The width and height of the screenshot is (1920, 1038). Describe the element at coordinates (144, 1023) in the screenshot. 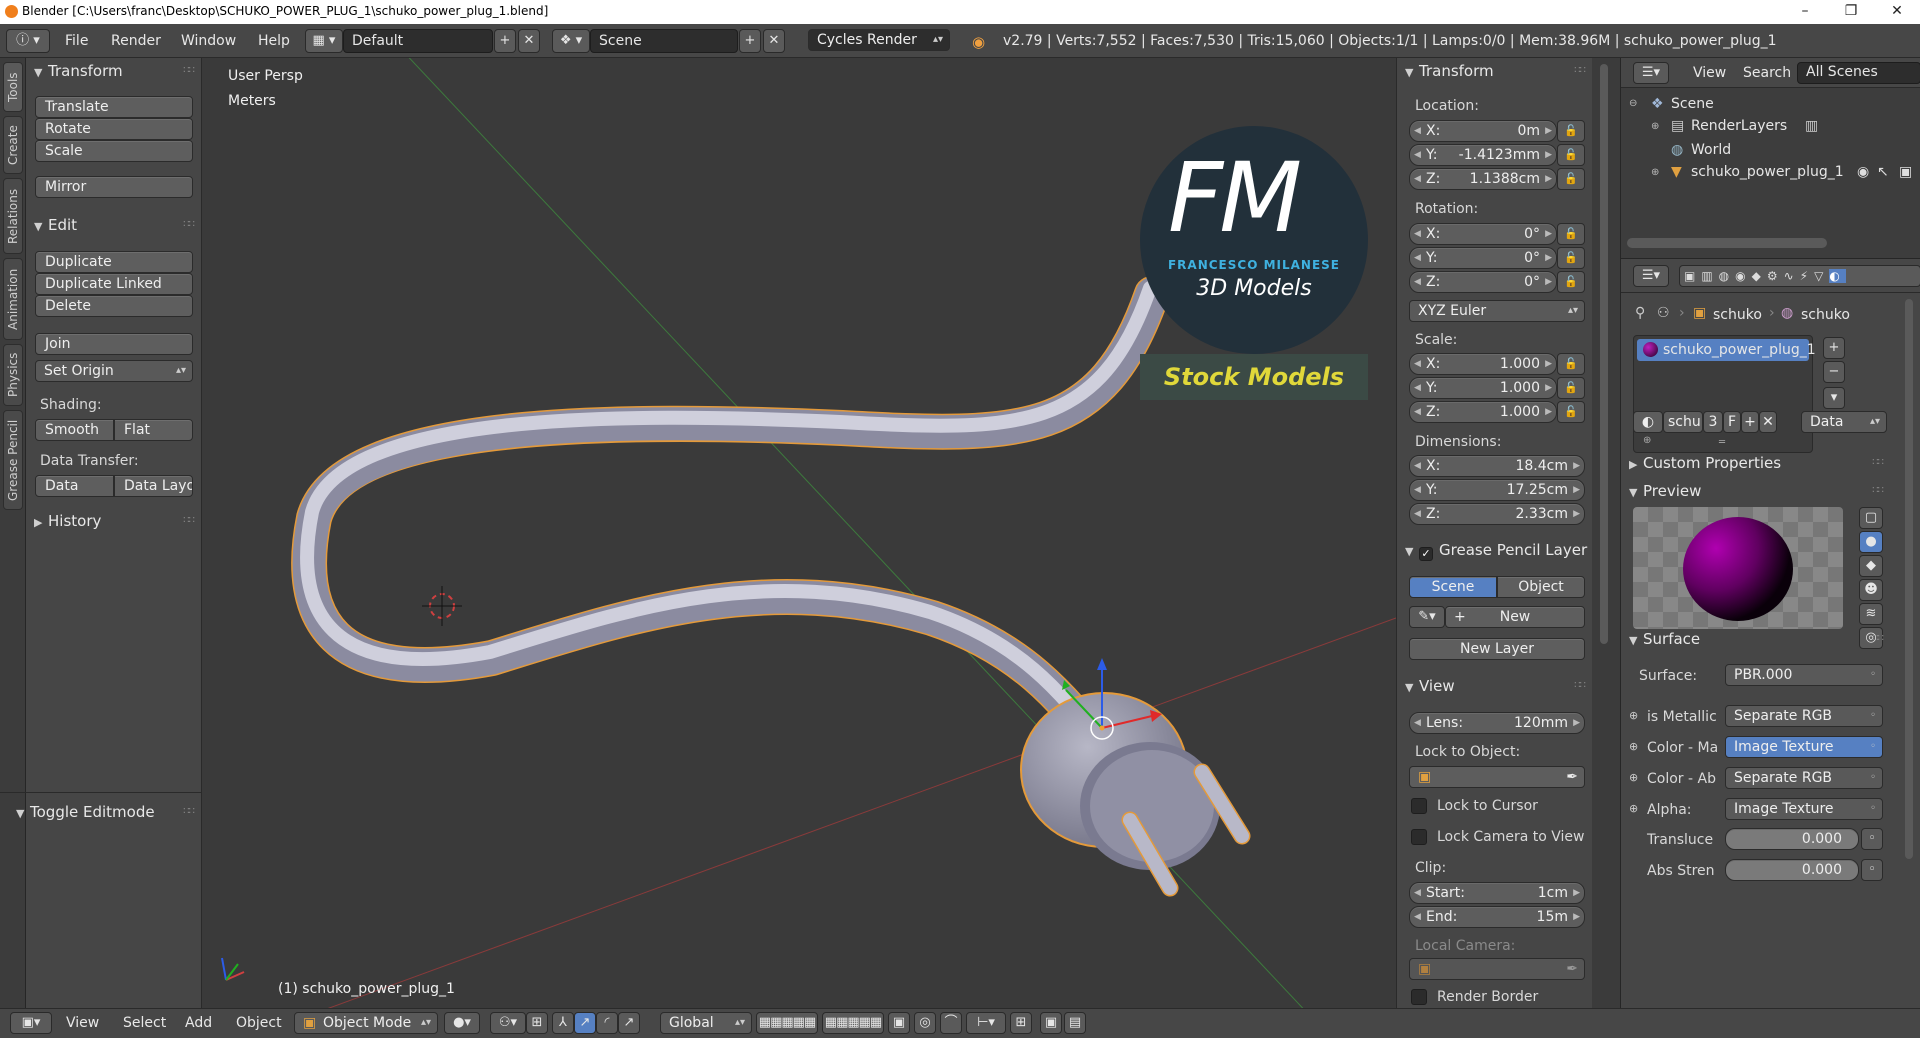

I see `menu-select: Select` at that location.